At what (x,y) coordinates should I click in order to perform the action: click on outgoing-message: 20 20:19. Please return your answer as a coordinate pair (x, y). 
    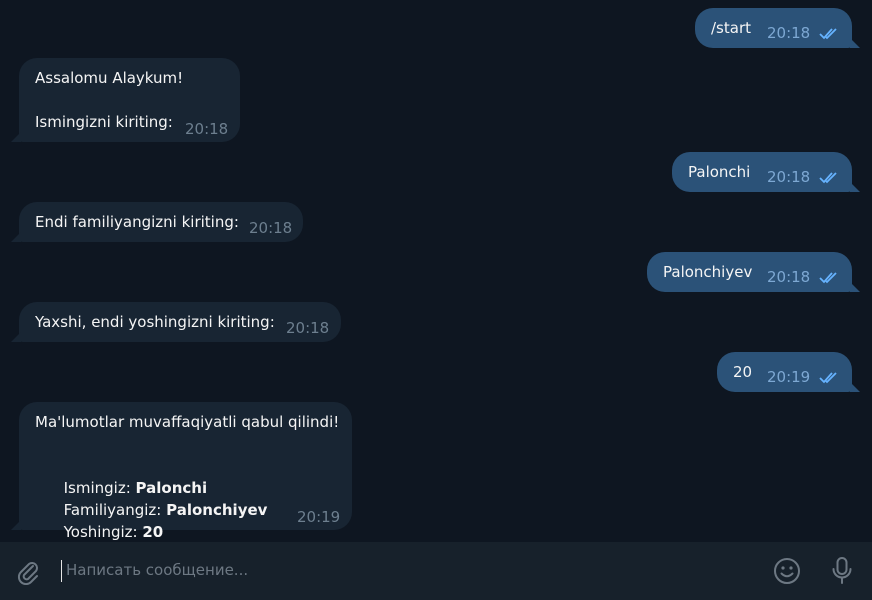
    Looking at the image, I should click on (784, 372).